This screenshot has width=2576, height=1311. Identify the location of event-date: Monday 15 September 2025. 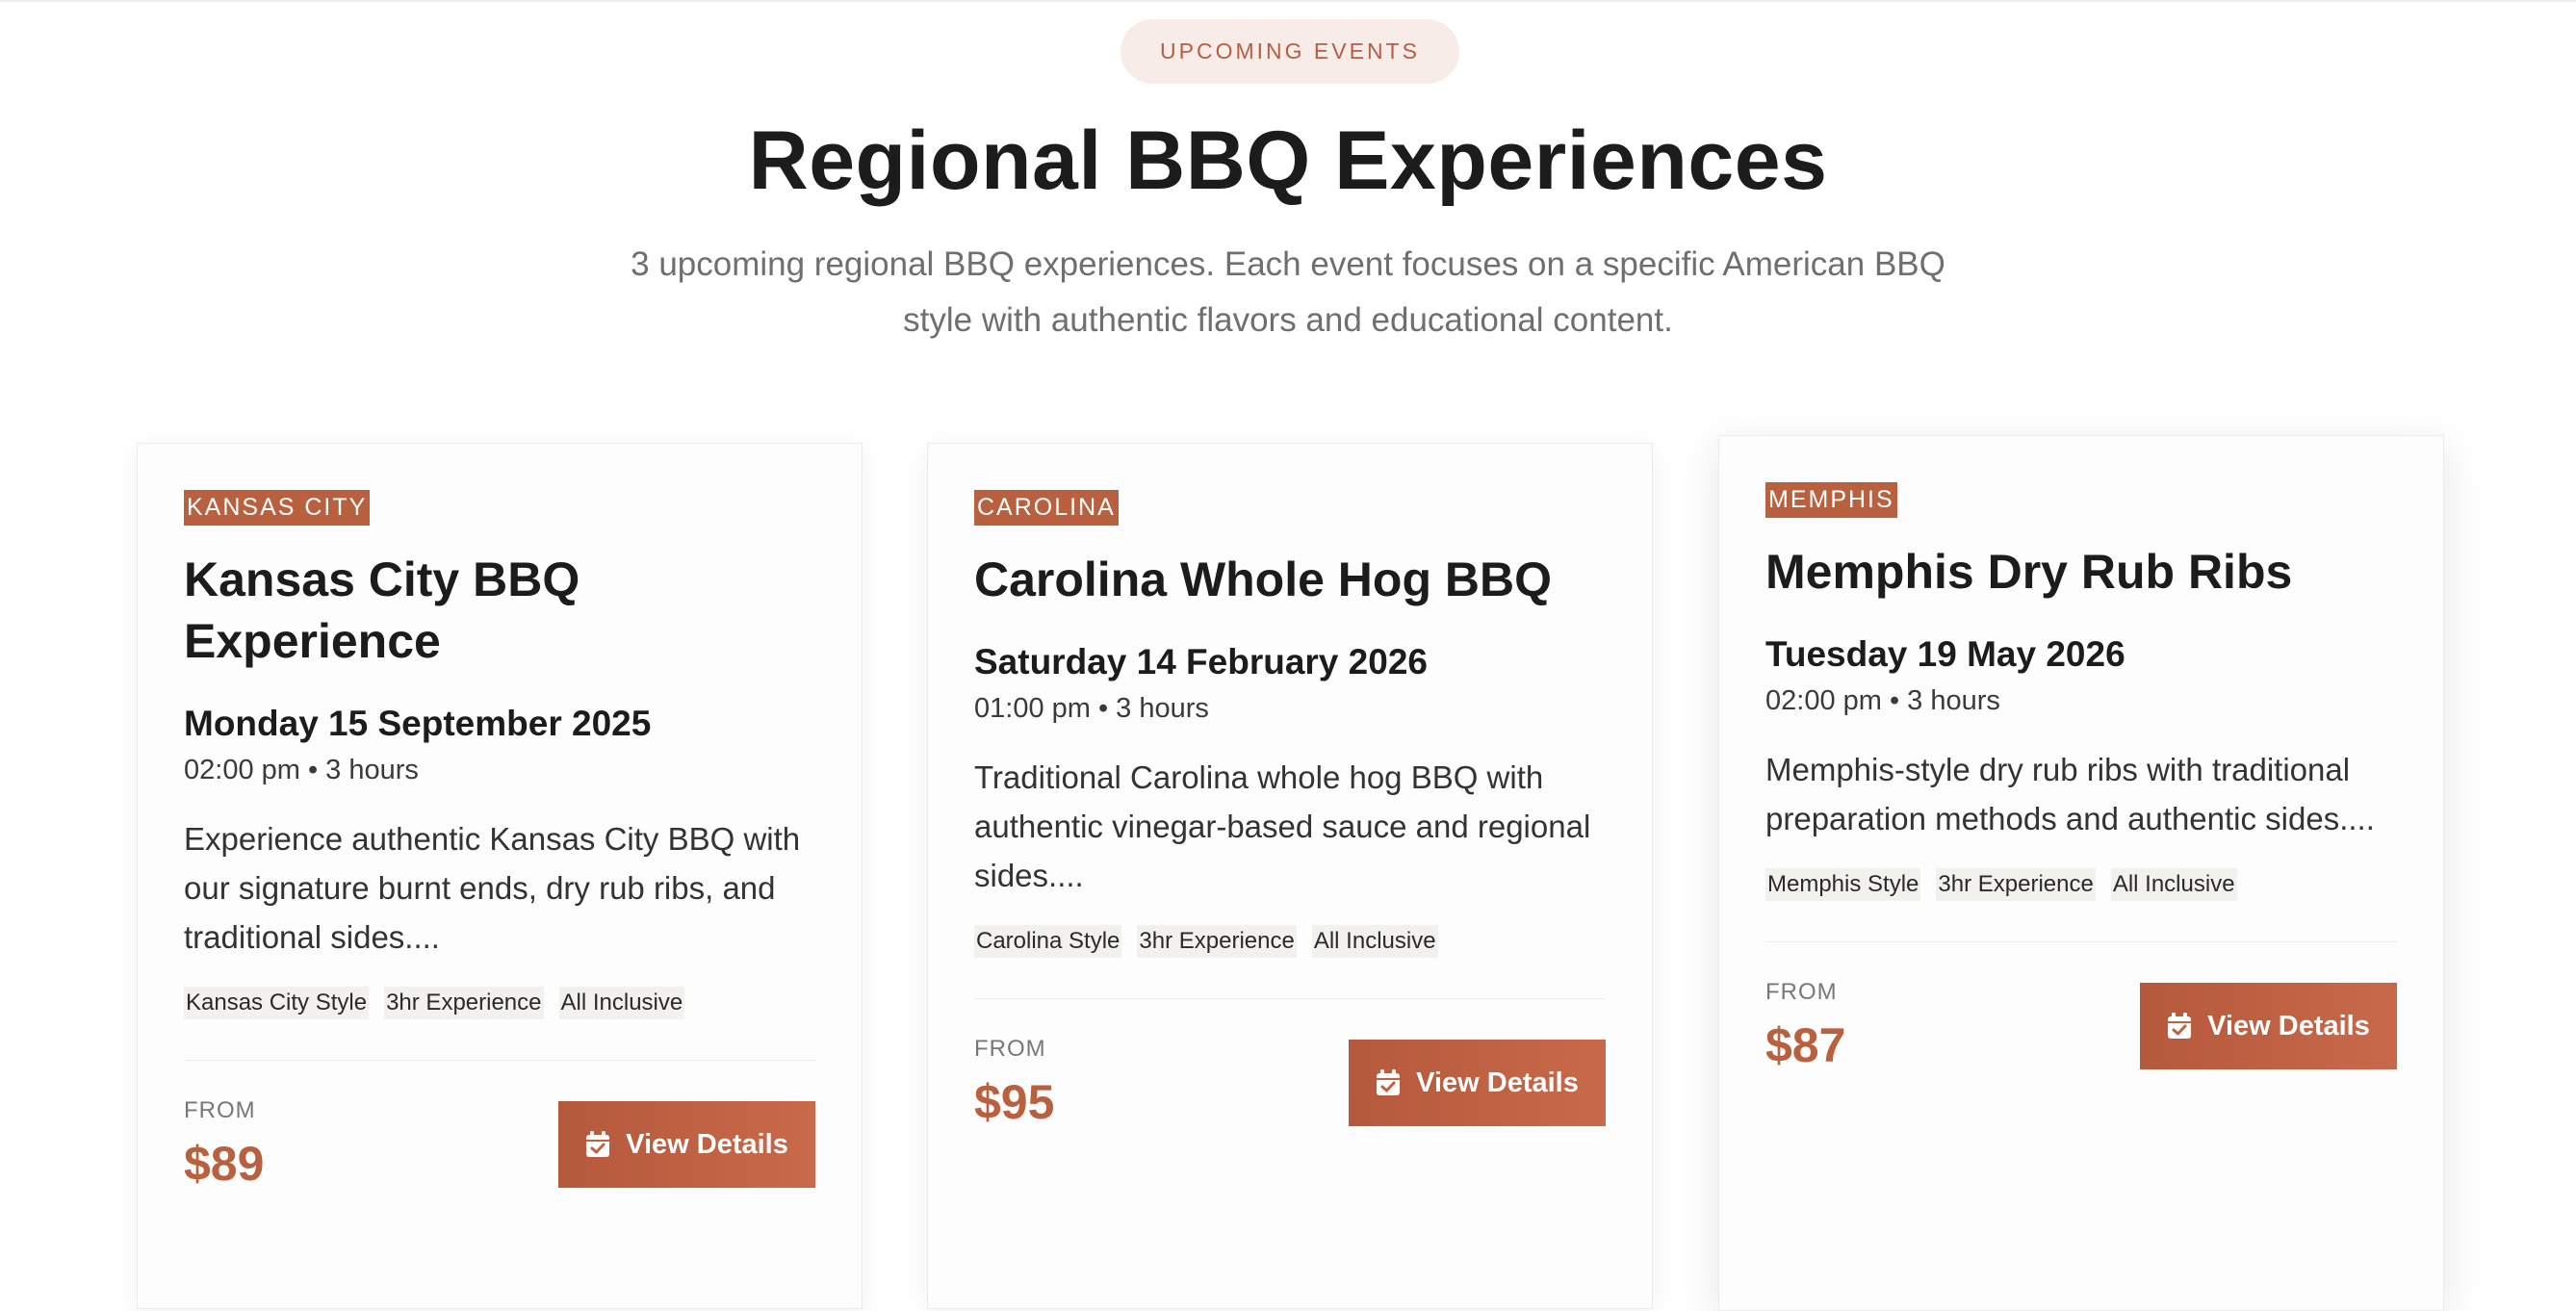
(418, 723).